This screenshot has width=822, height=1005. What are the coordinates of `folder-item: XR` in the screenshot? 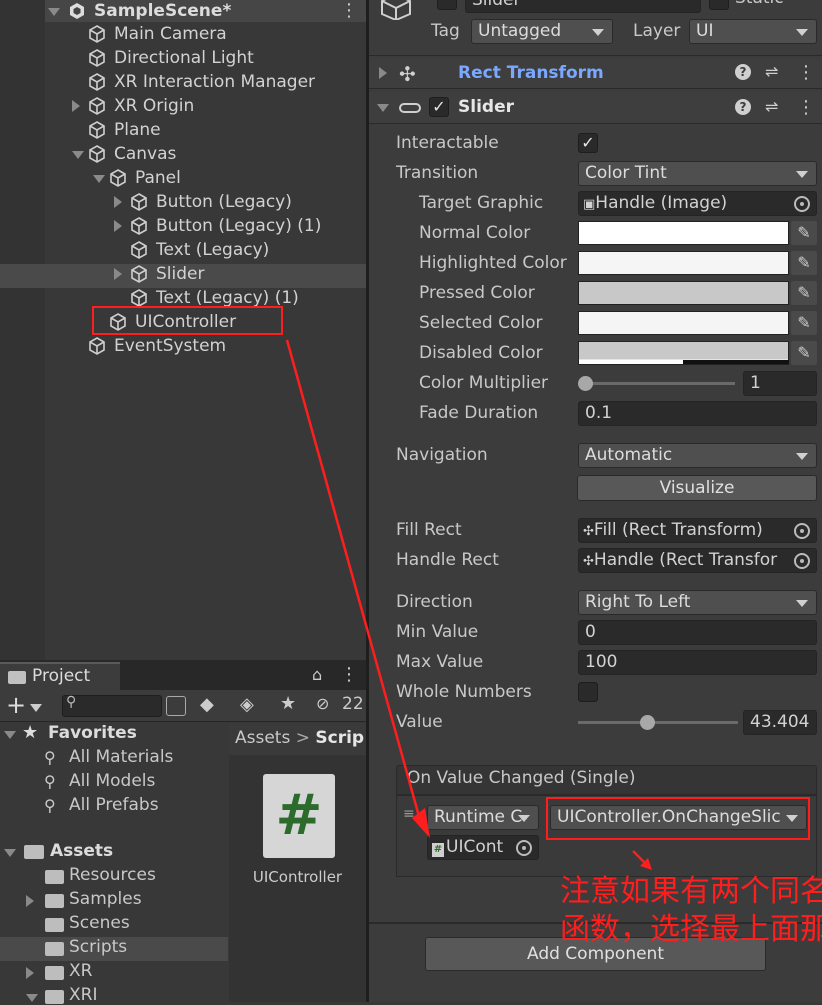 It's located at (80, 971).